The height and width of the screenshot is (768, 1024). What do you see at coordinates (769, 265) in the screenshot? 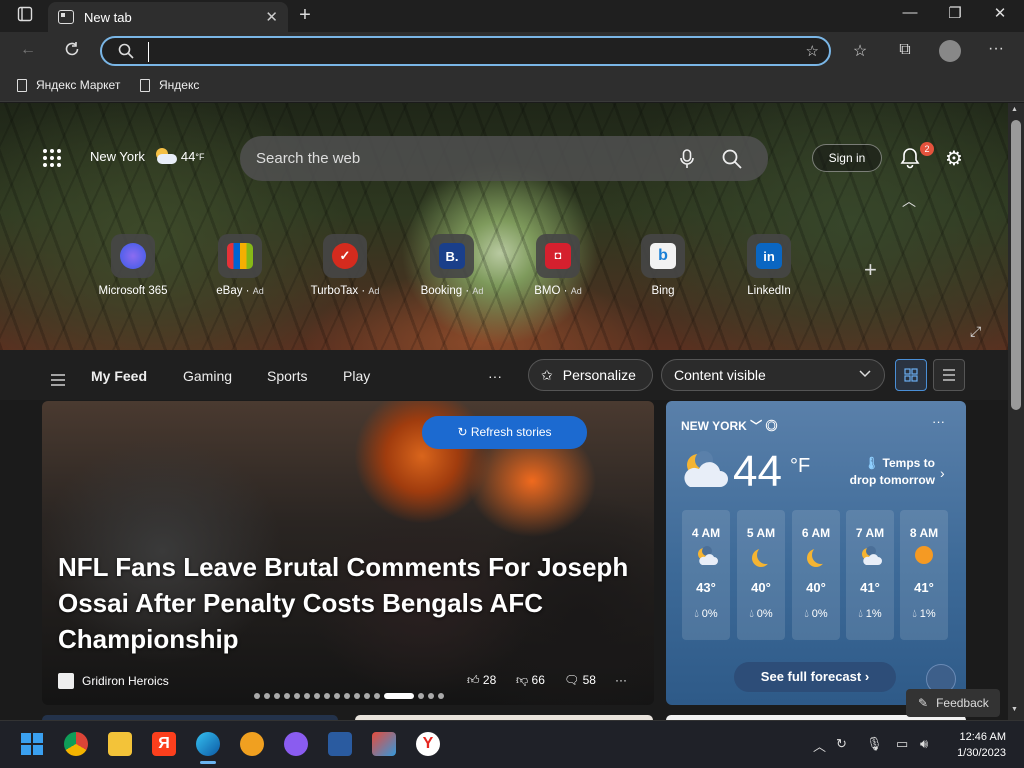
I see `quick-link-linkedin: in LinkedIn` at bounding box center [769, 265].